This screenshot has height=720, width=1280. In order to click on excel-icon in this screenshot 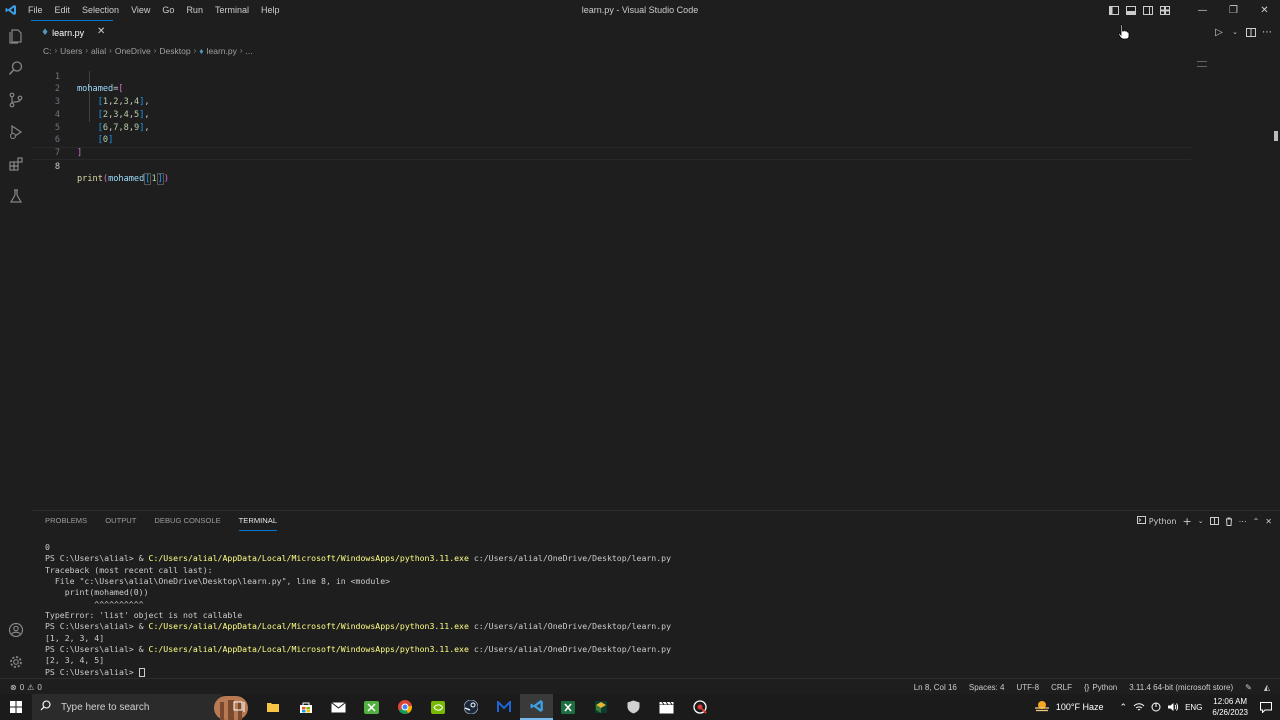, I will do `click(567, 707)`.